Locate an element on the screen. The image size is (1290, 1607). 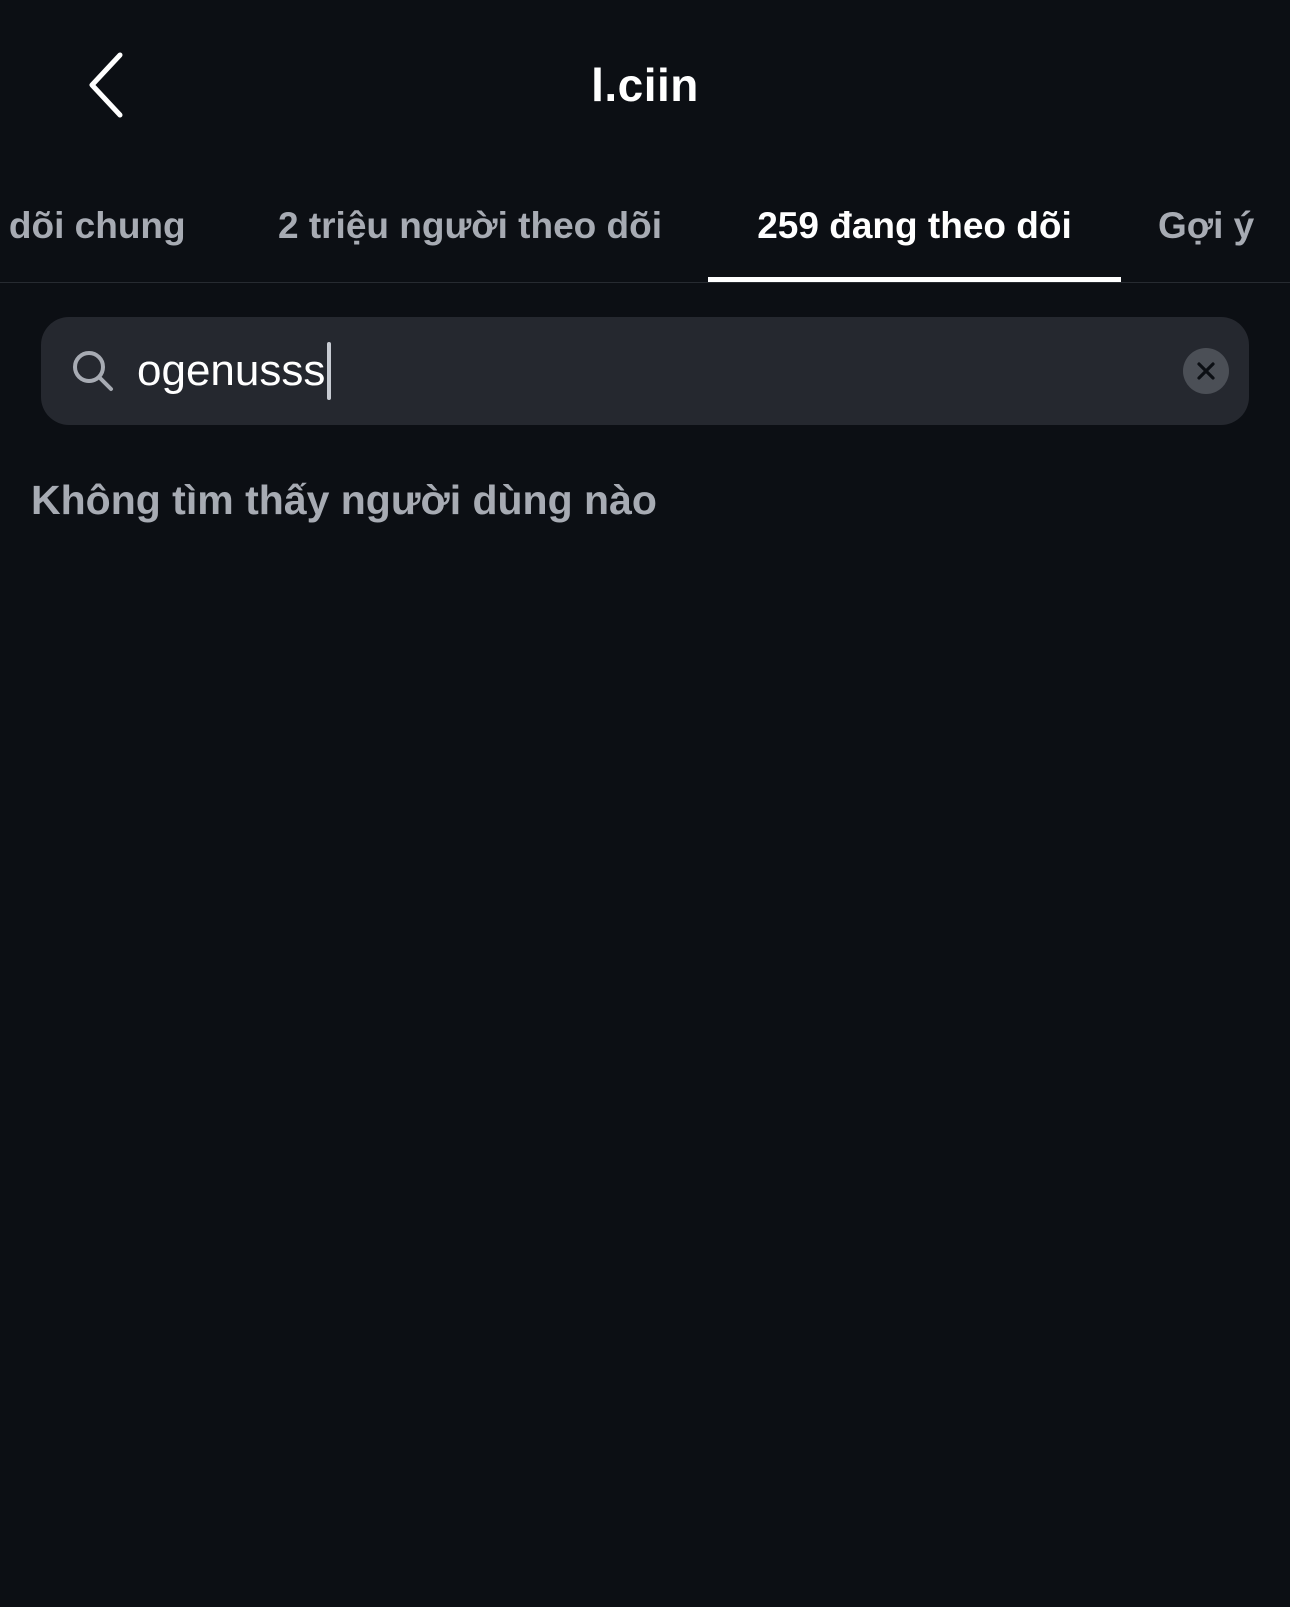
clear-search-button is located at coordinates (1206, 371).